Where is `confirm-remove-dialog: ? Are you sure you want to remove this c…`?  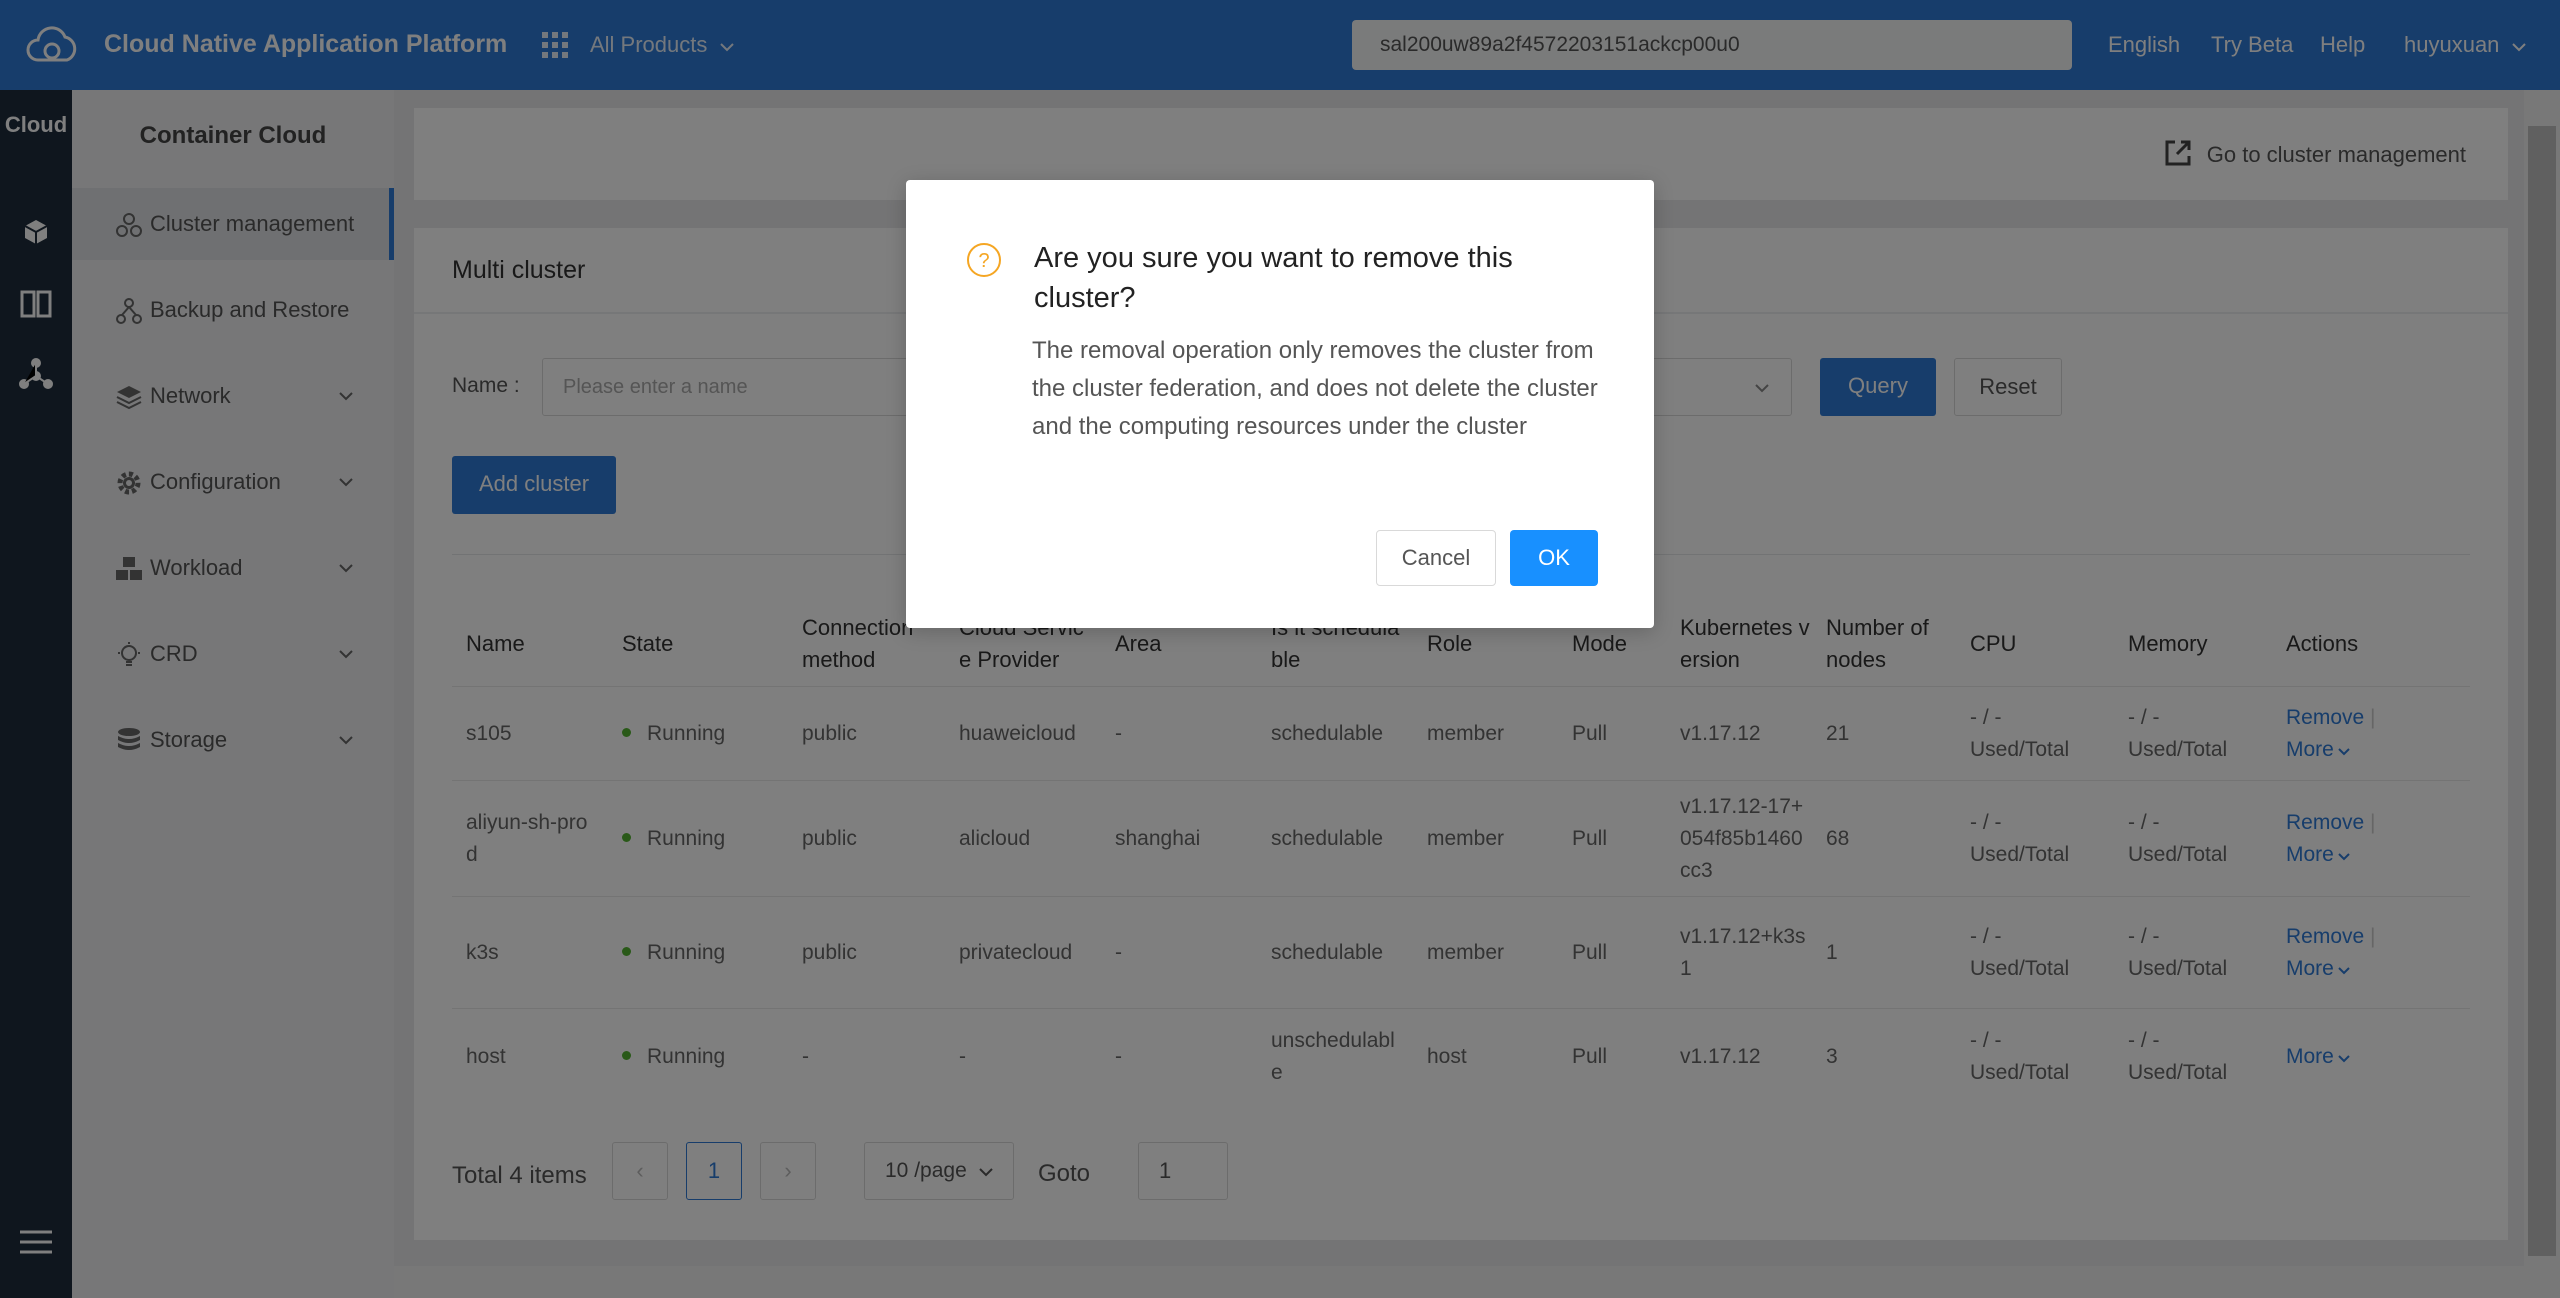
confirm-remove-dialog: ? Are you sure you want to remove this c… is located at coordinates (1280, 404).